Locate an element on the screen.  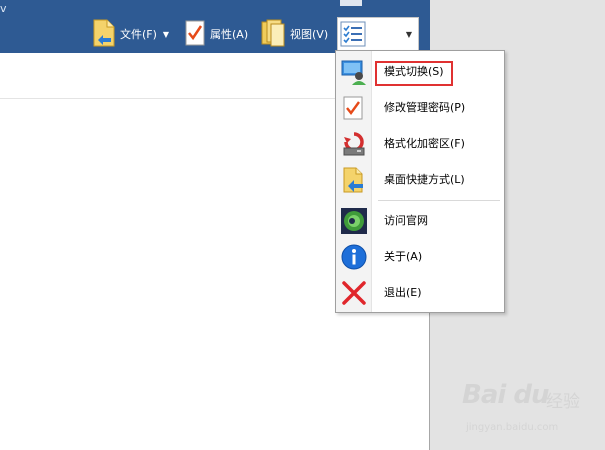
documents-icon is located at coordinates (273, 34).